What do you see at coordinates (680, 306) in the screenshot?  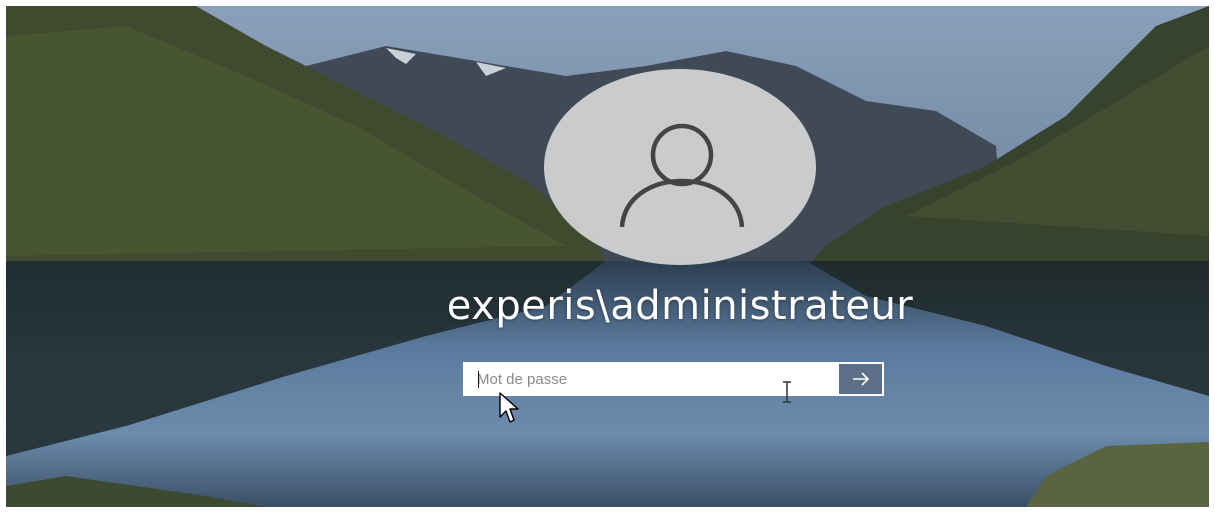 I see `user-display-name: experis\administrateur` at bounding box center [680, 306].